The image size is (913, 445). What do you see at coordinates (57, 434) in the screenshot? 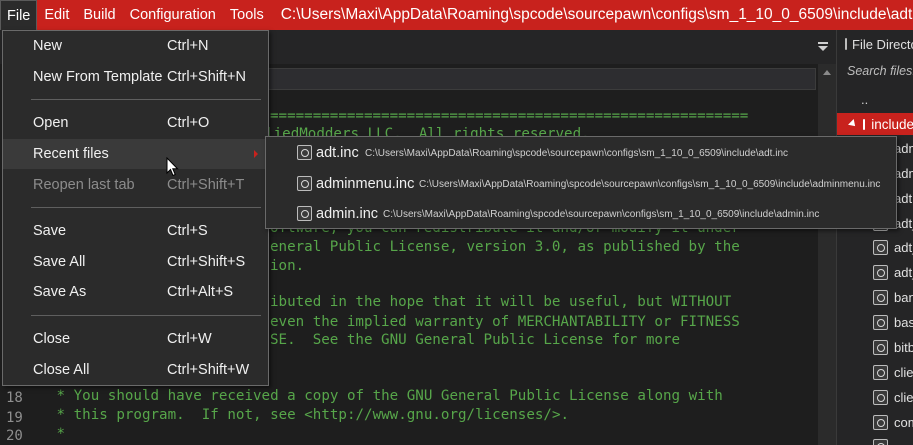
I see `code-line: *` at bounding box center [57, 434].